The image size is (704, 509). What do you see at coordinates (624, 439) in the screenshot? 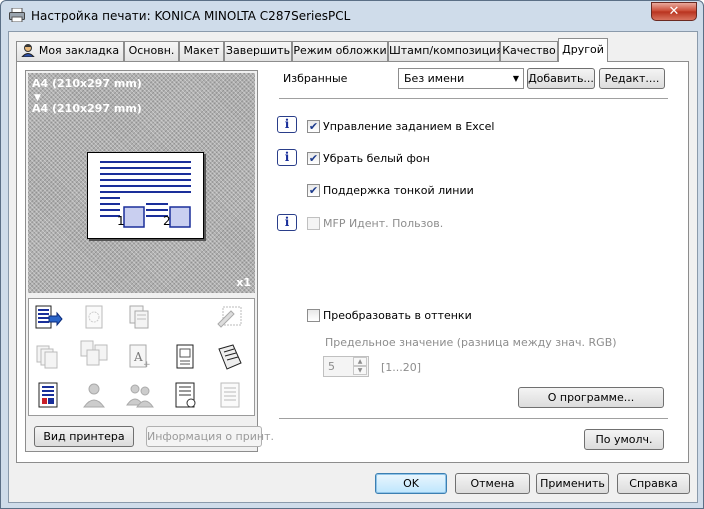
I see `restore-defaults-button: По умолч.` at bounding box center [624, 439].